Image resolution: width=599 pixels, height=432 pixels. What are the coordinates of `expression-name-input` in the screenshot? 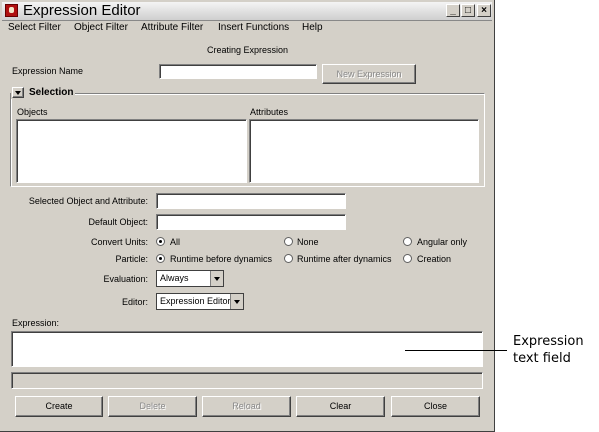 It's located at (238, 71).